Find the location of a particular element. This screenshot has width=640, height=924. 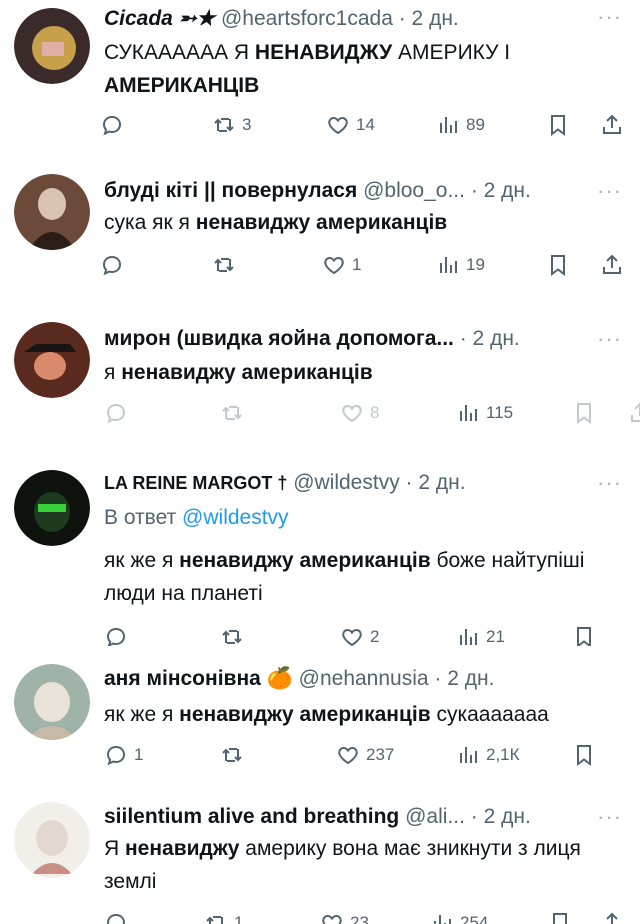

tweet-header: Cicada ➵★ @heartsforc1cada · 2 дн. is located at coordinates (352, 19).